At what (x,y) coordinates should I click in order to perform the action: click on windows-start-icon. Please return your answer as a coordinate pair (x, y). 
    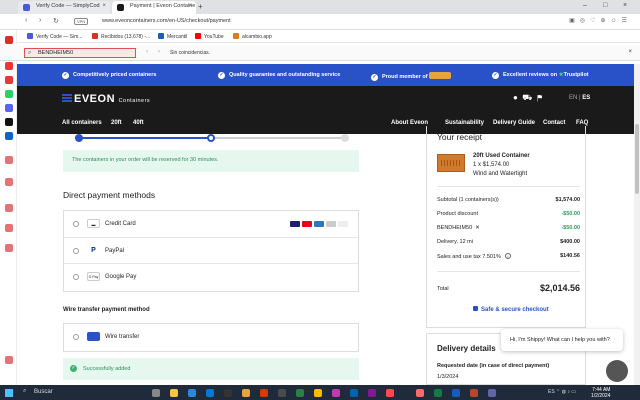
    Looking at the image, I should click on (9, 393).